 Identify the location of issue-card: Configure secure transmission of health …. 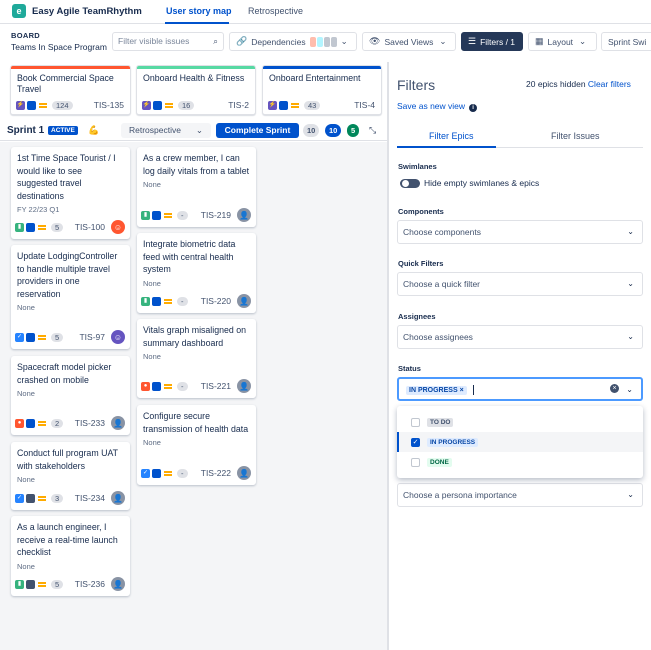
(196, 445).